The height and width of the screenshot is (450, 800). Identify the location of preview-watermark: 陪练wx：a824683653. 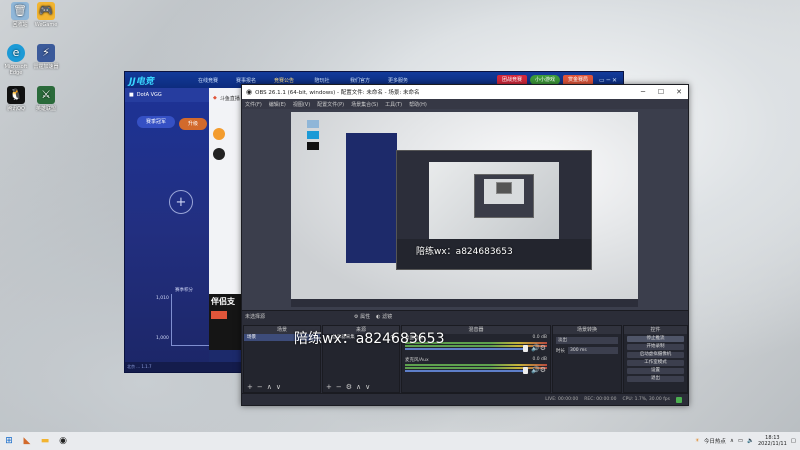
(464, 252).